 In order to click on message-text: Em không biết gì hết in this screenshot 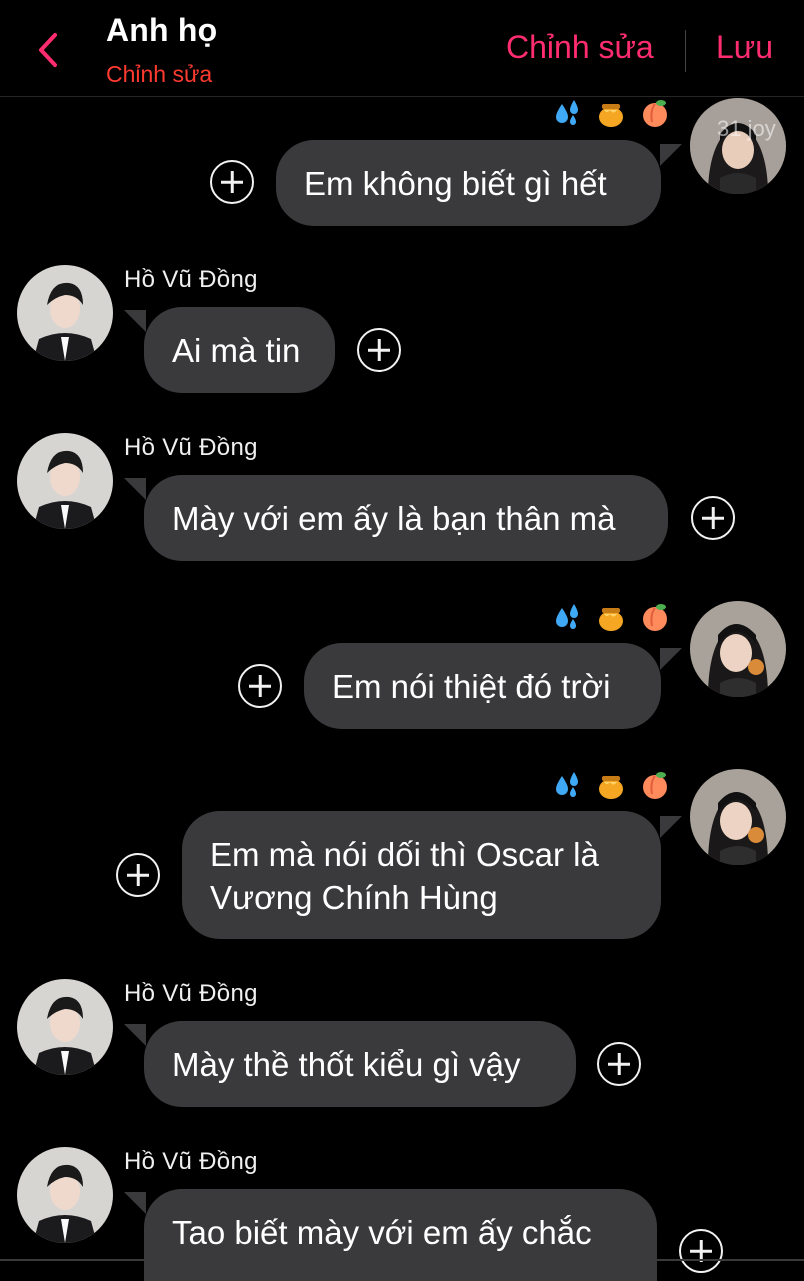, I will do `click(455, 183)`.